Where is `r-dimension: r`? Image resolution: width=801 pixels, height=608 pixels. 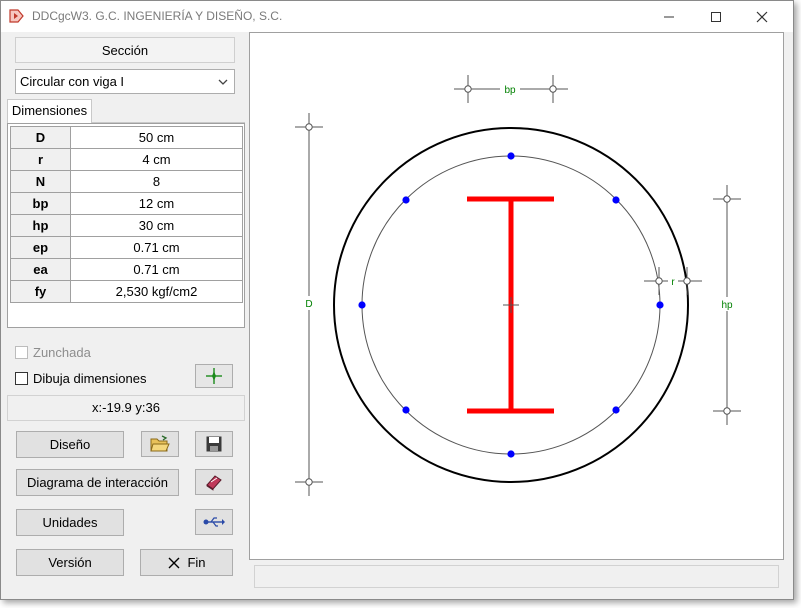 r-dimension: r is located at coordinates (673, 281).